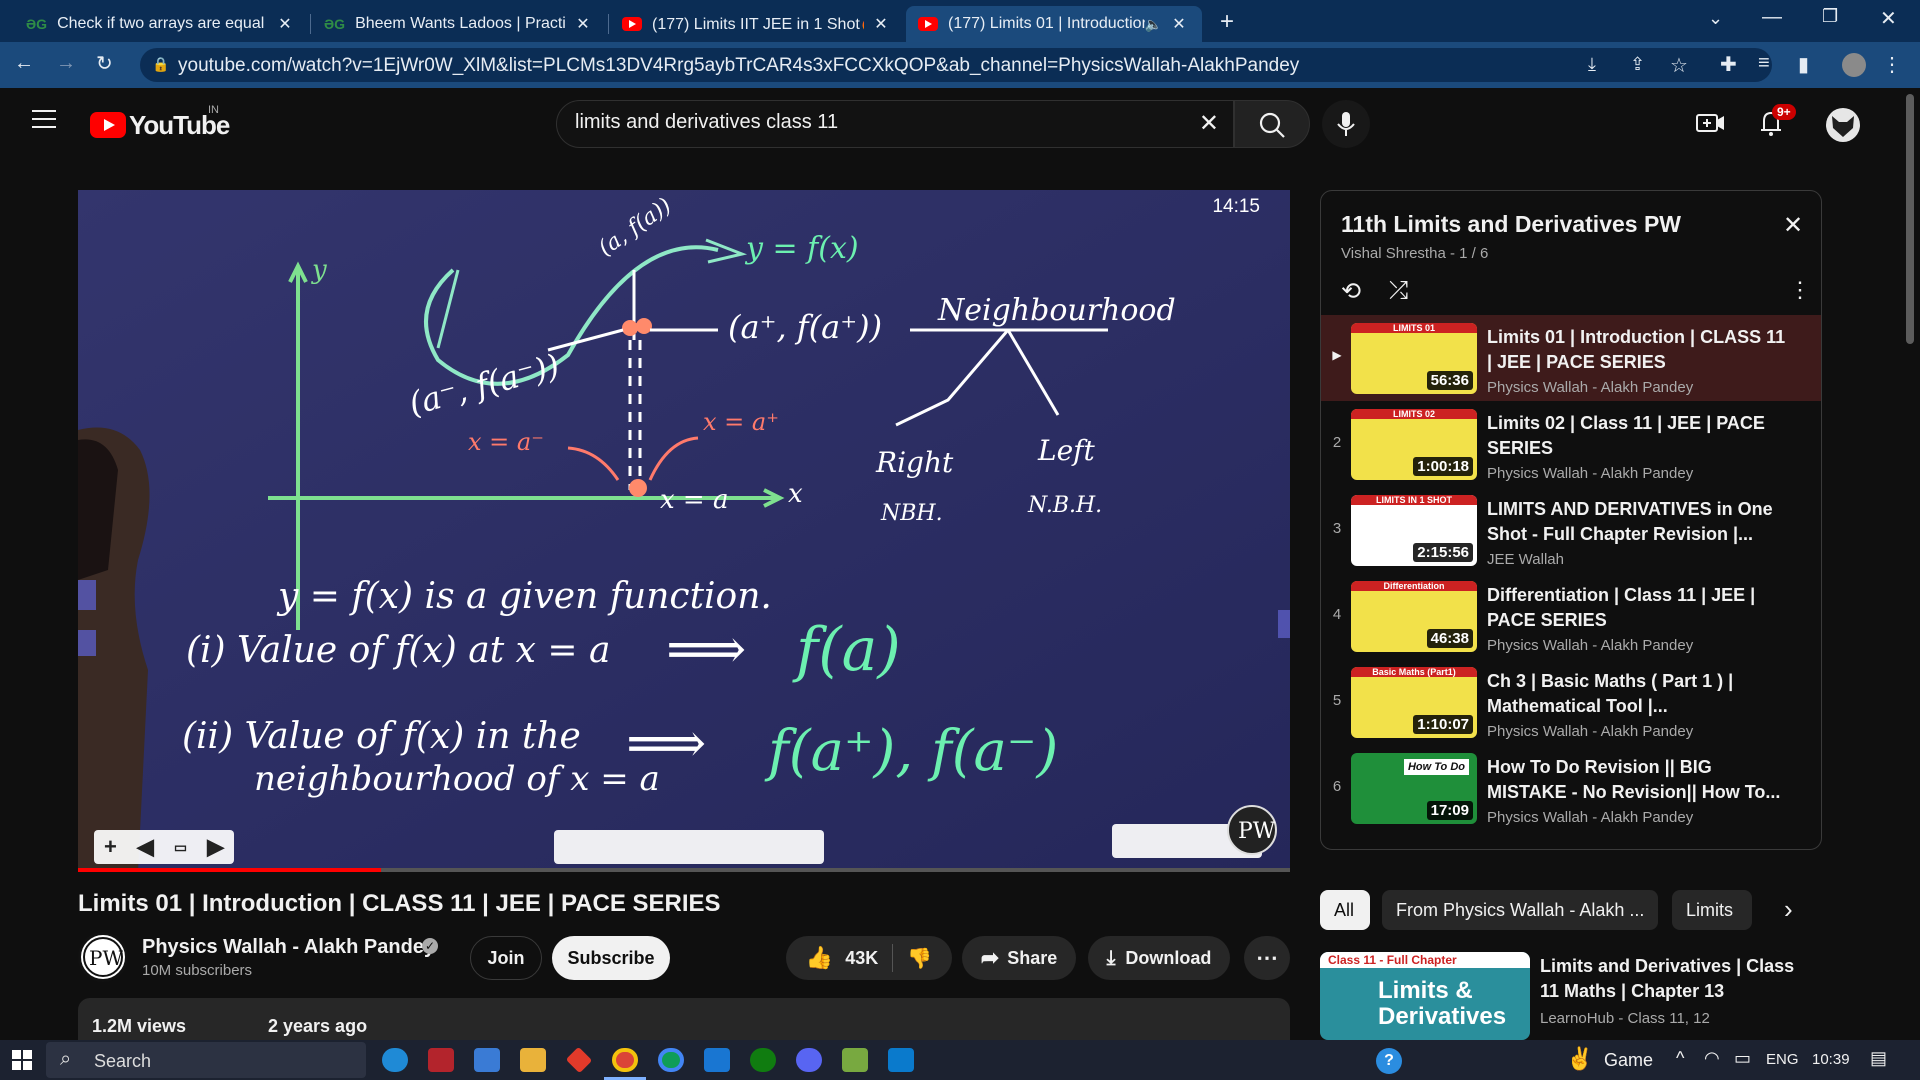  What do you see at coordinates (66, 63) in the screenshot?
I see `forward-icon: →` at bounding box center [66, 63].